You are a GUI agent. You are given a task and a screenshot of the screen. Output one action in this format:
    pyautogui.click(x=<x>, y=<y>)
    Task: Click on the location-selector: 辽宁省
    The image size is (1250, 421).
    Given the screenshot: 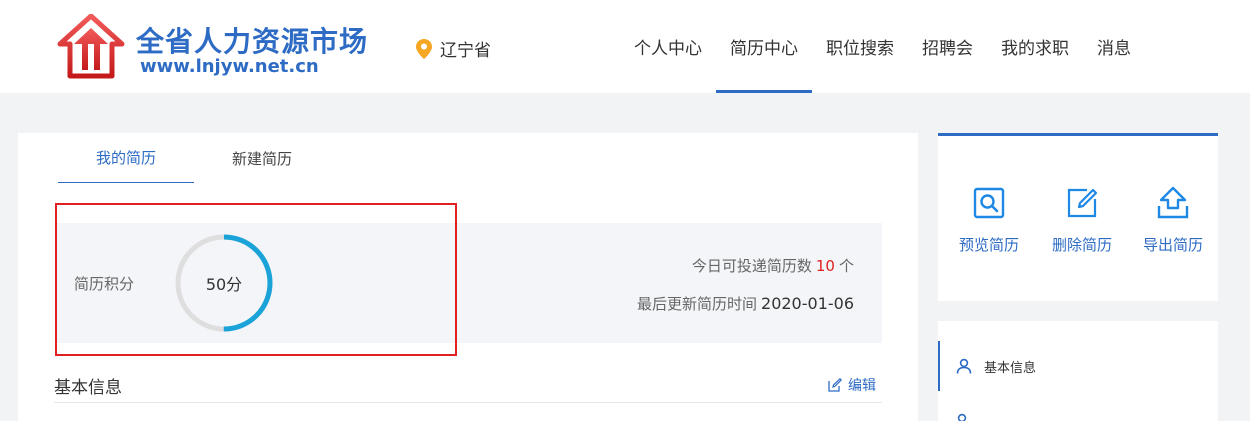 What is the action you would take?
    pyautogui.click(x=453, y=48)
    